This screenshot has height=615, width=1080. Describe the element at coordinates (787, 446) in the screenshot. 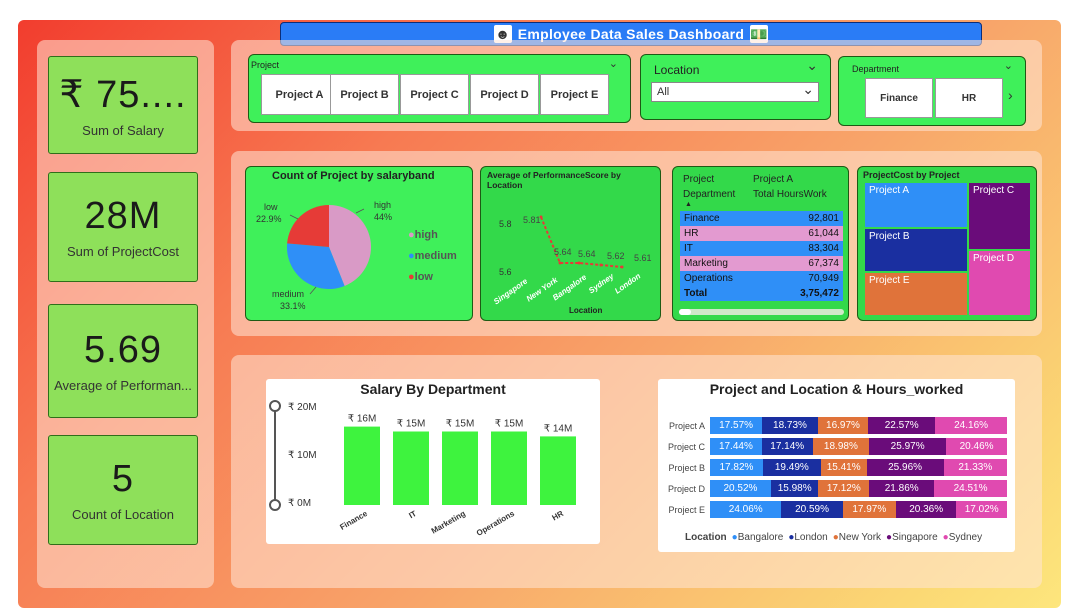

I see `bar-segment-london: 17.14%` at that location.